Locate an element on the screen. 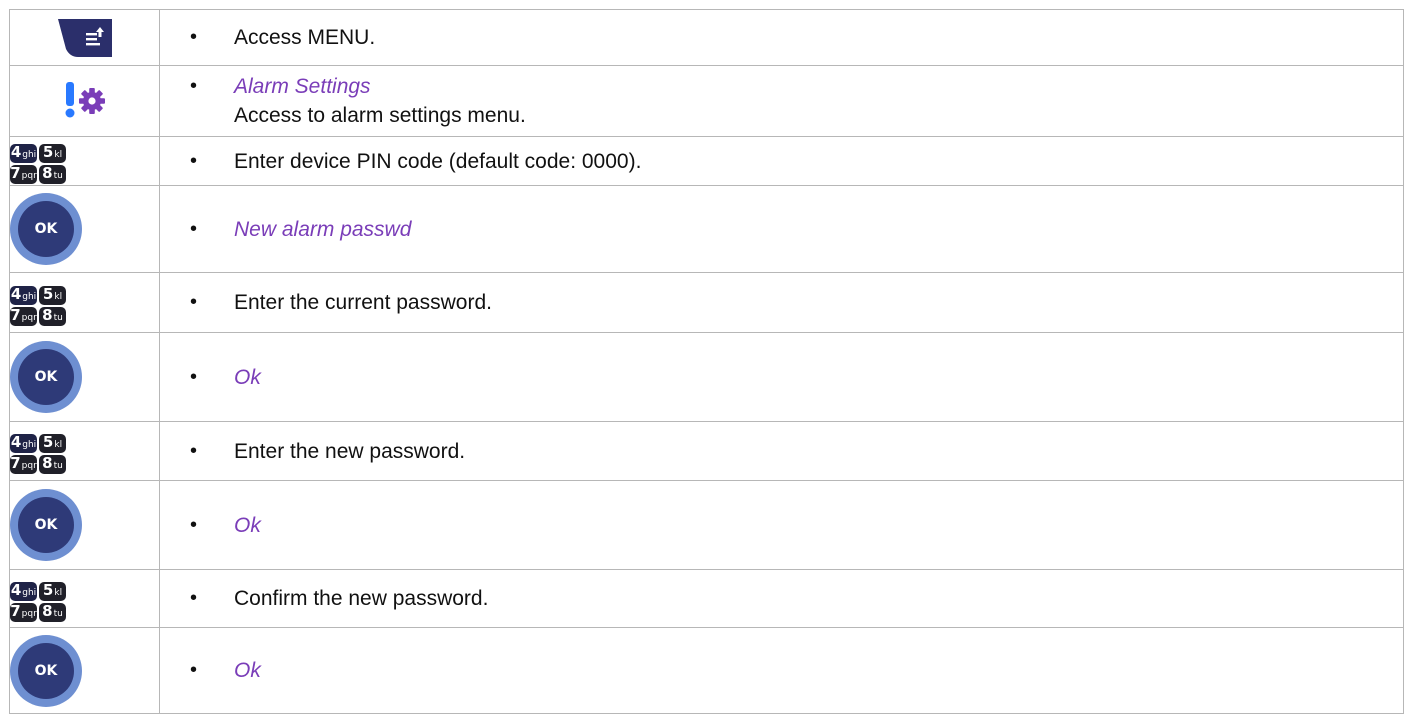 The width and height of the screenshot is (1408, 725). menu-key-icon is located at coordinates (85, 38).